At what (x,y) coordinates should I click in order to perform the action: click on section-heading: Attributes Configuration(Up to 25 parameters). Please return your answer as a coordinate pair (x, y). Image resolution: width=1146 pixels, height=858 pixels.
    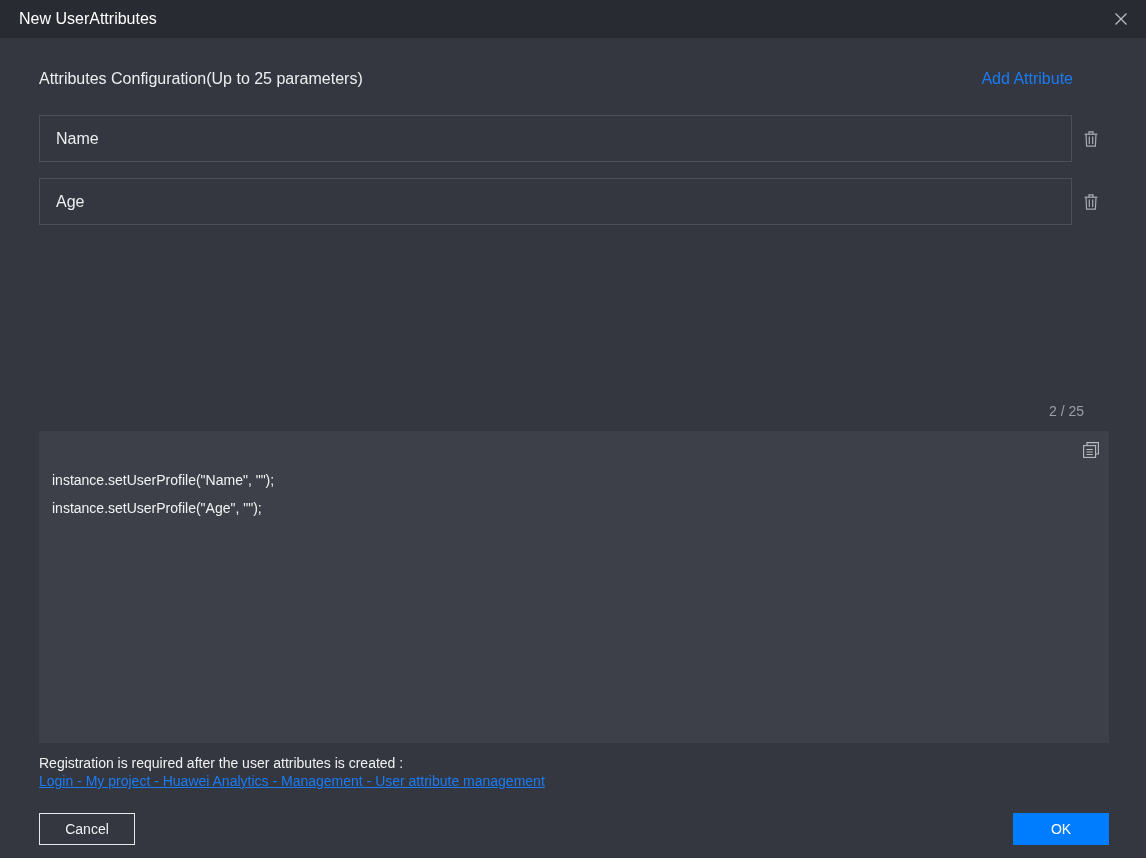
    Looking at the image, I should click on (201, 79).